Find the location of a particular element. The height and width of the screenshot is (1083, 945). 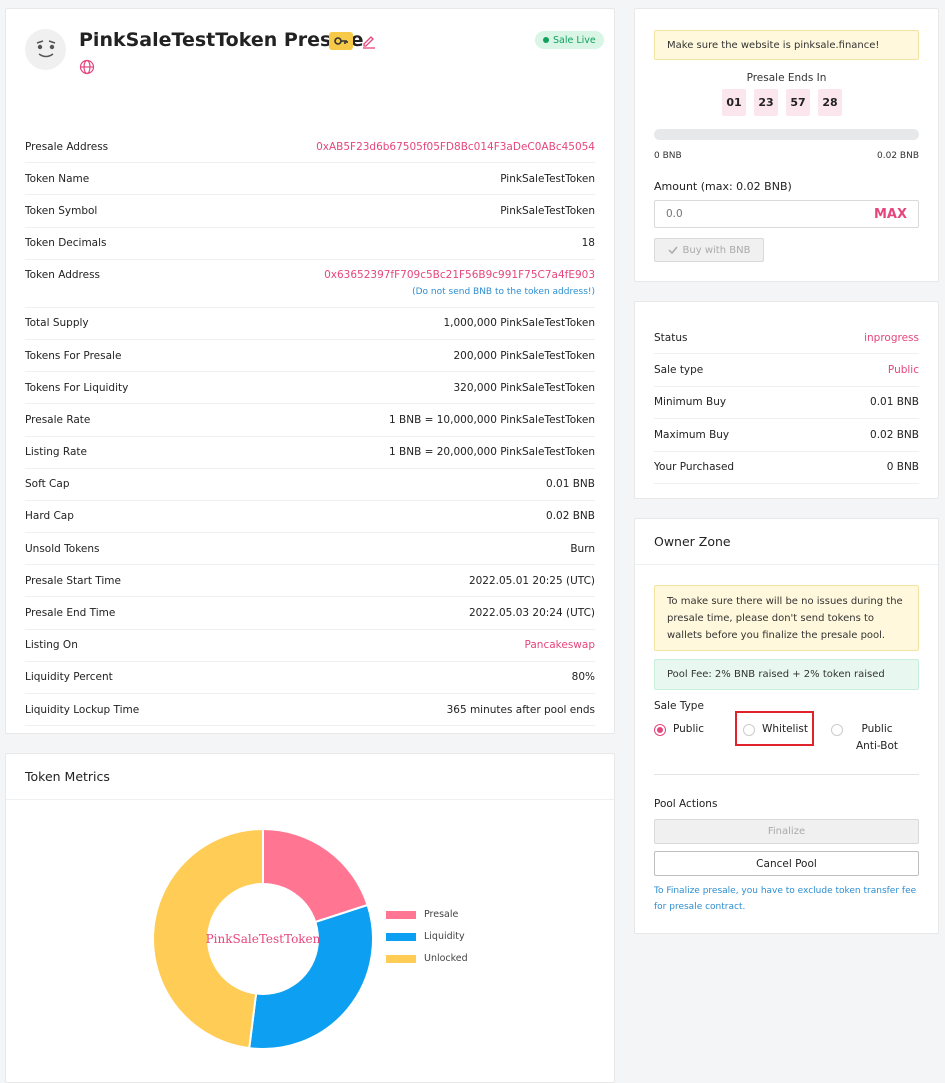

whitelist-highlight-box is located at coordinates (774, 728).